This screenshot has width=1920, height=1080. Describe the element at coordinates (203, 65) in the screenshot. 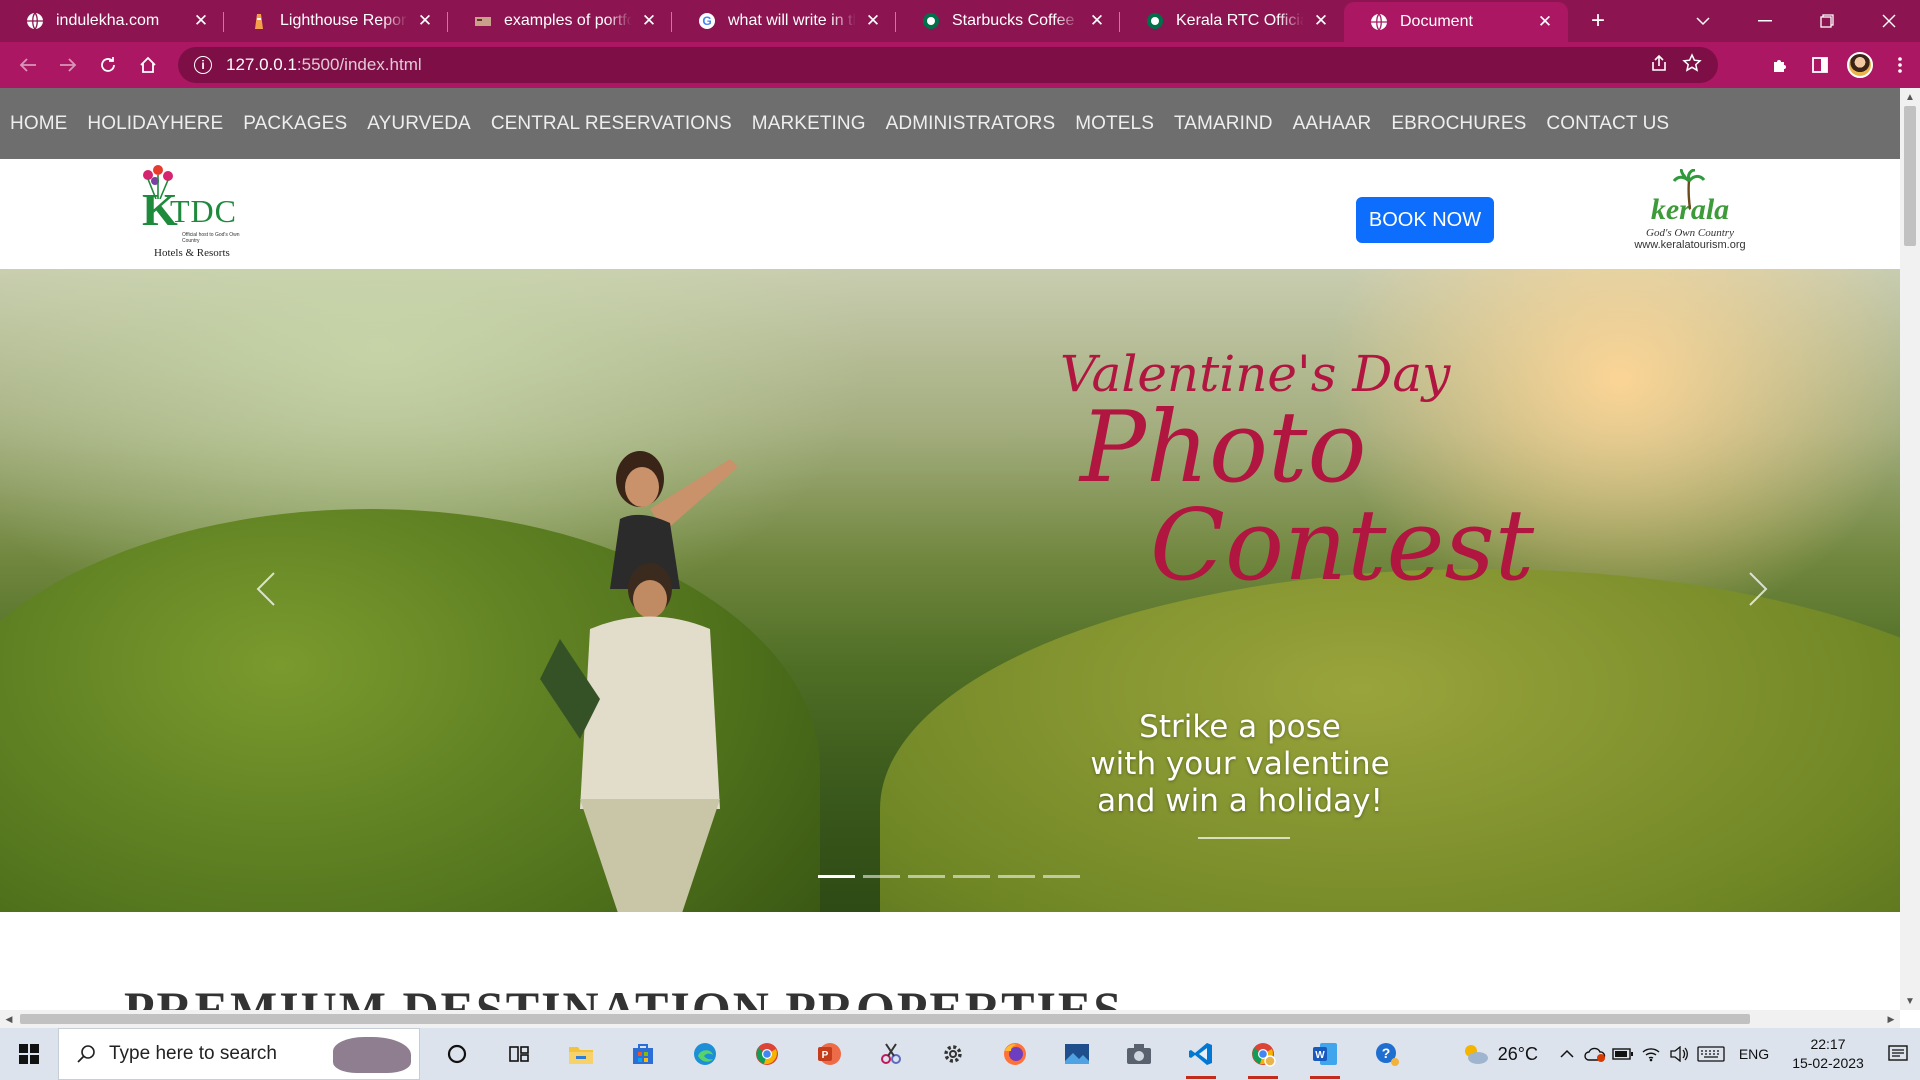

I see `site-info-icon: i` at that location.